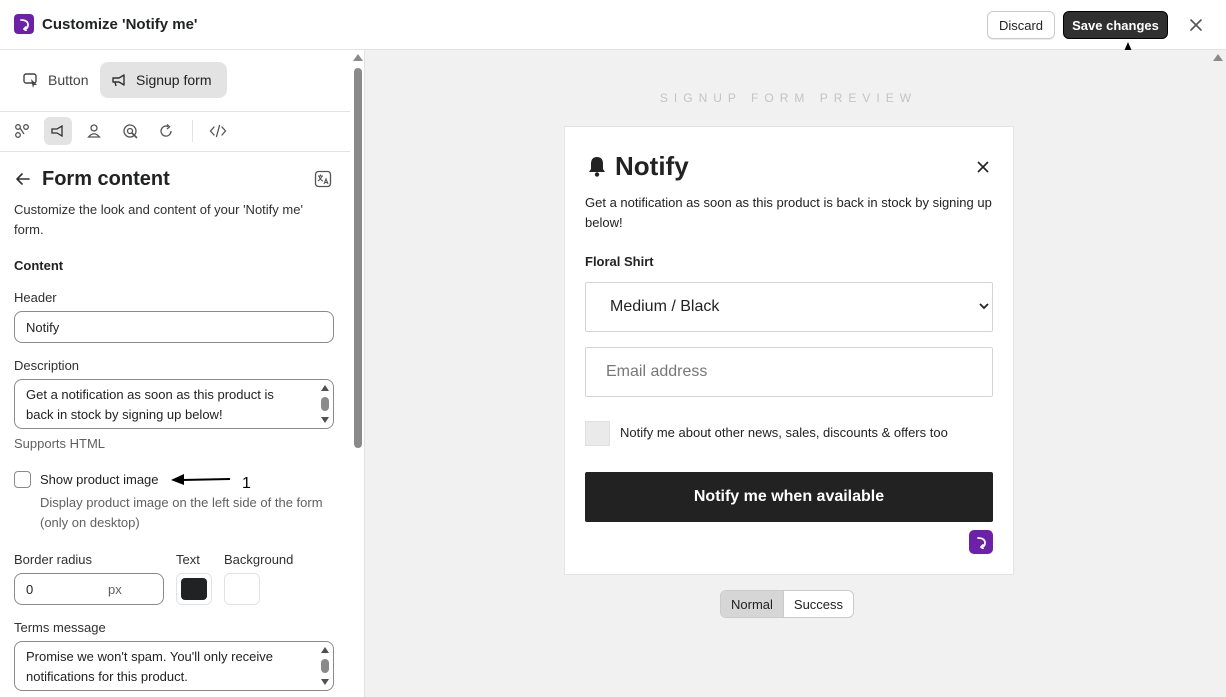  What do you see at coordinates (106, 179) in the screenshot?
I see `section-title: Form content` at bounding box center [106, 179].